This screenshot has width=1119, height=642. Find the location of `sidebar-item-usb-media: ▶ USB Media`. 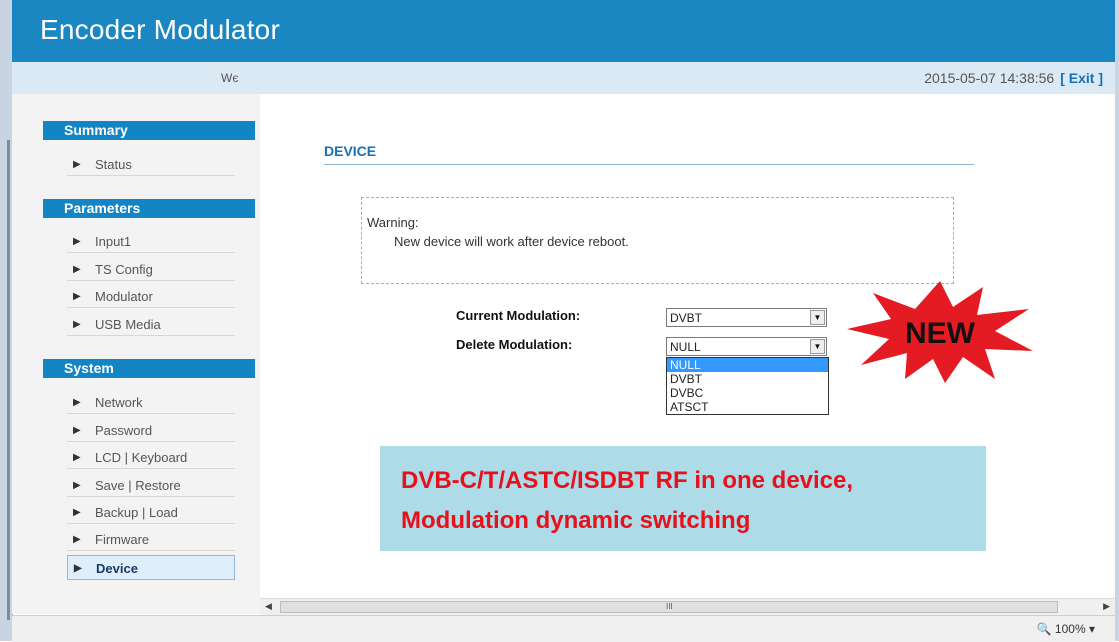

sidebar-item-usb-media: ▶ USB Media is located at coordinates (151, 325).